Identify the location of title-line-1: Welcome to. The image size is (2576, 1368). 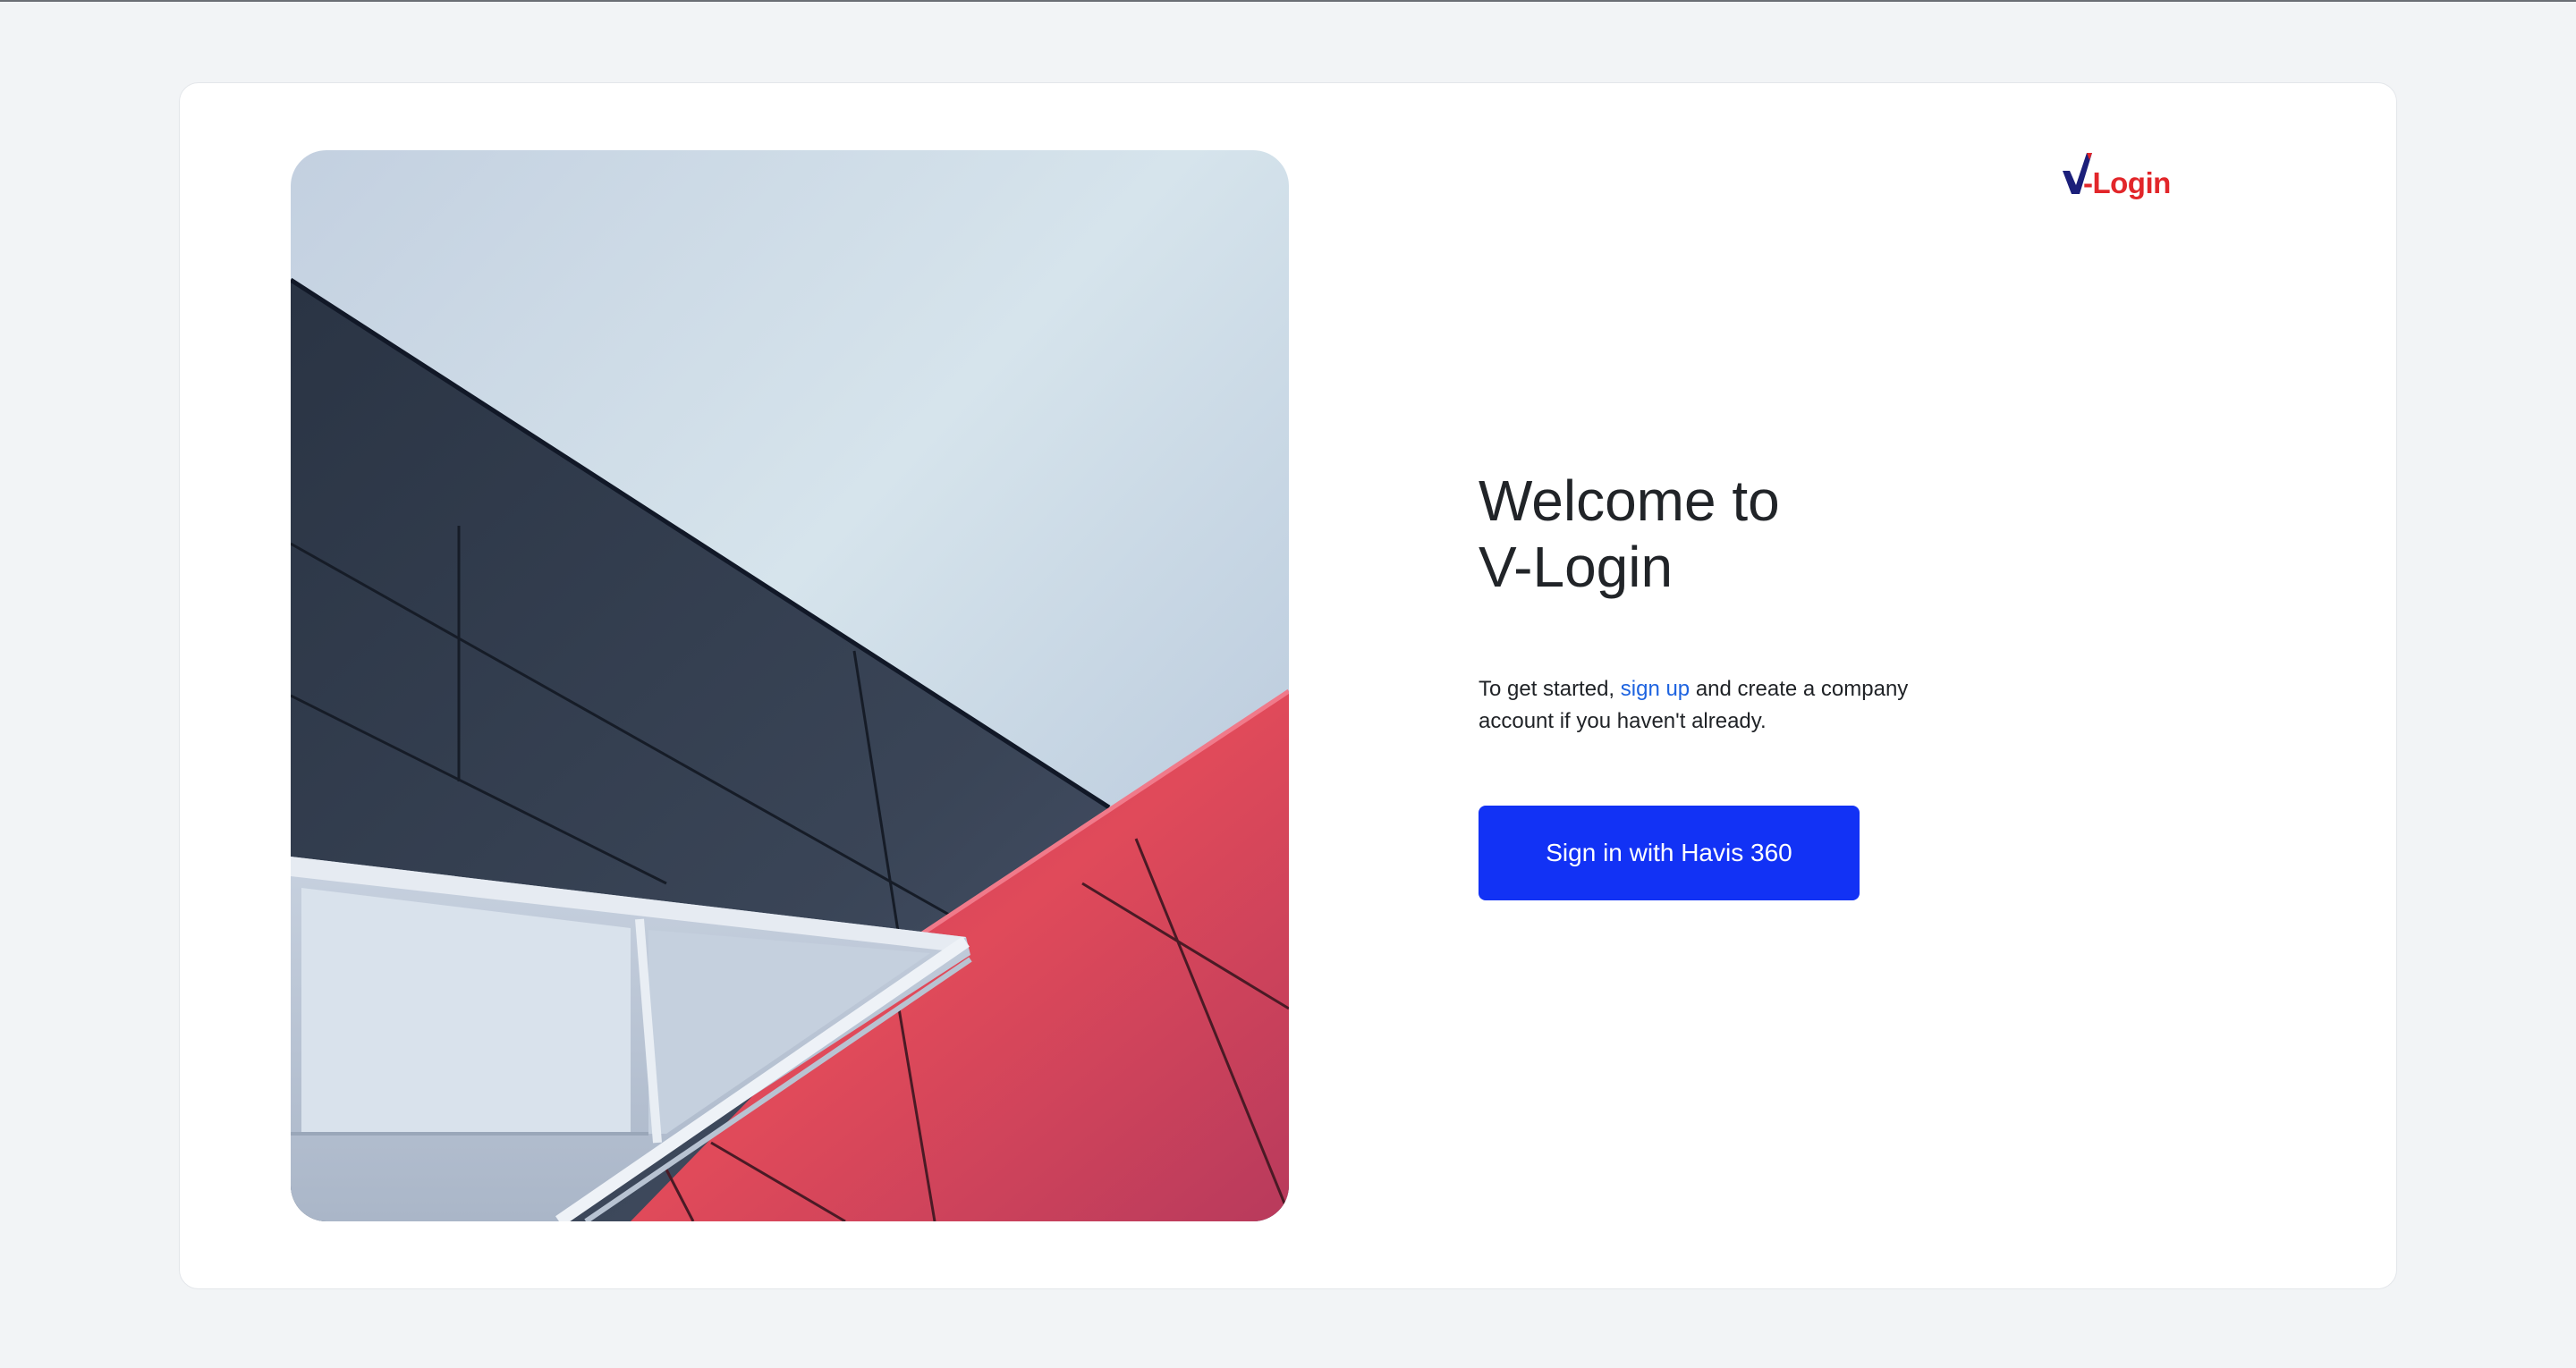
(1629, 501).